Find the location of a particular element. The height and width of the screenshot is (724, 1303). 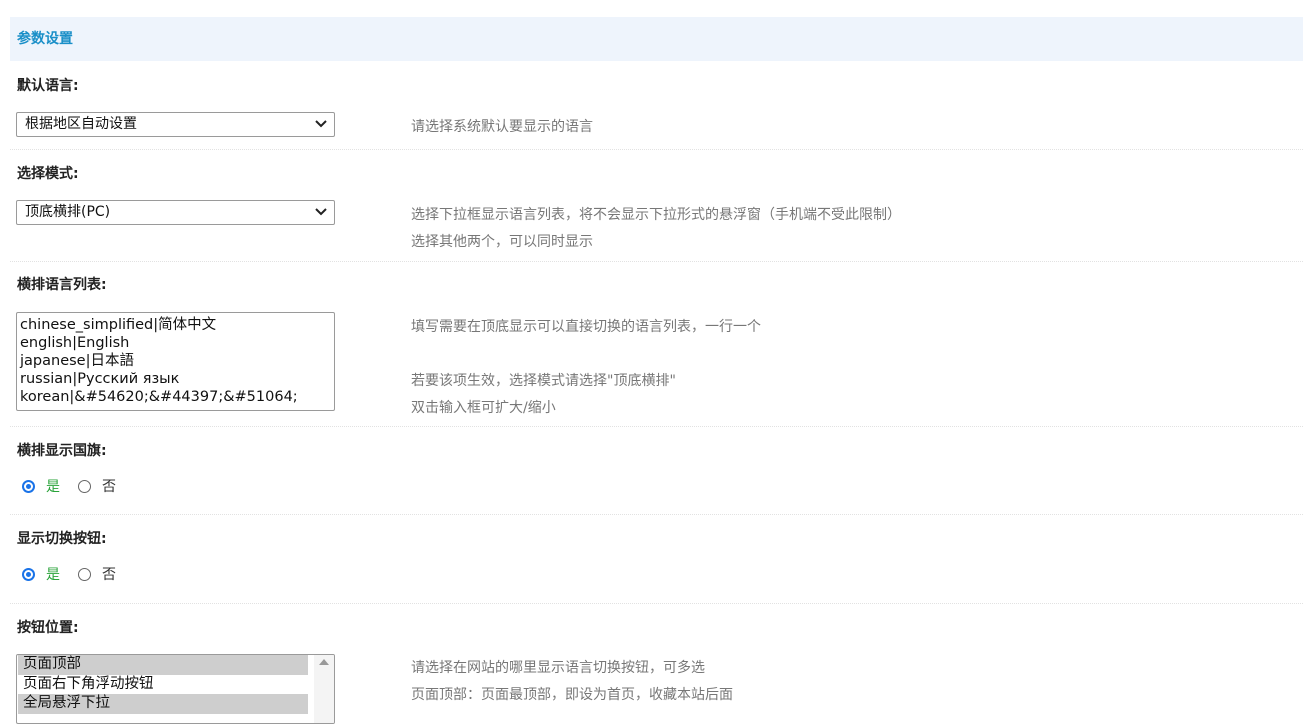

show-flag-label: 横排显示国旗: is located at coordinates (62, 451).